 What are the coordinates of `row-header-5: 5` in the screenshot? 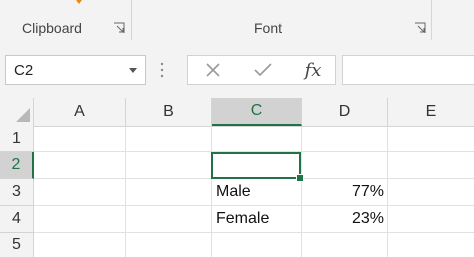 It's located at (17, 245).